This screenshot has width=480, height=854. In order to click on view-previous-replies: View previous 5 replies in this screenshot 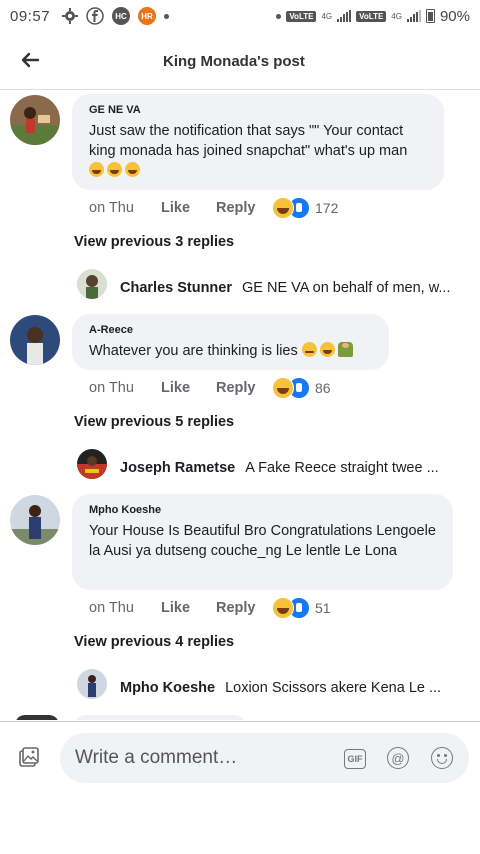, I will do `click(154, 422)`.